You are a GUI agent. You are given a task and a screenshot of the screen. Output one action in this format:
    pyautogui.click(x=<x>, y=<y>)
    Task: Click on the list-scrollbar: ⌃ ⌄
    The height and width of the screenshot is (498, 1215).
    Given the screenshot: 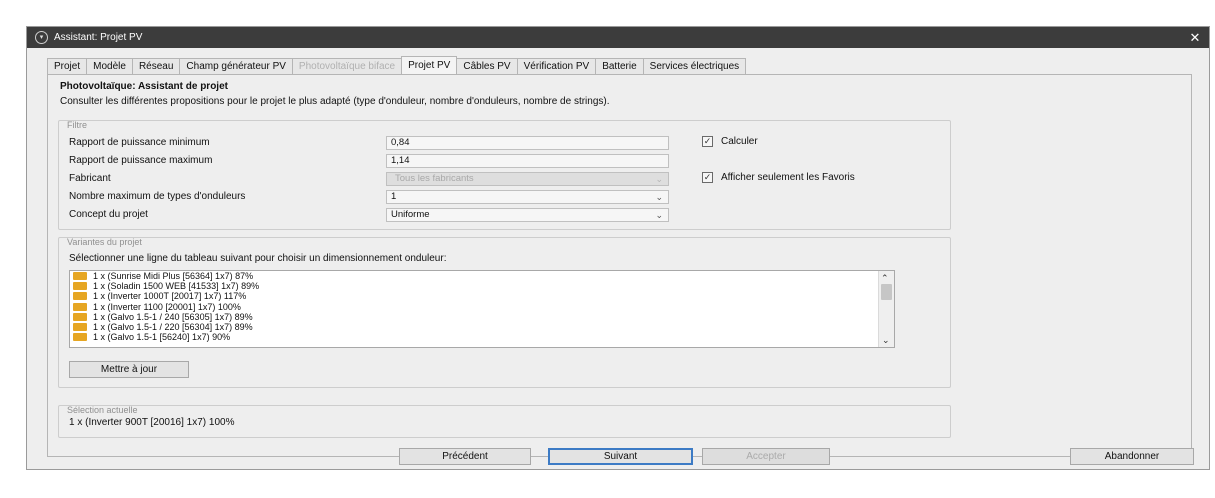 What is the action you would take?
    pyautogui.click(x=886, y=309)
    